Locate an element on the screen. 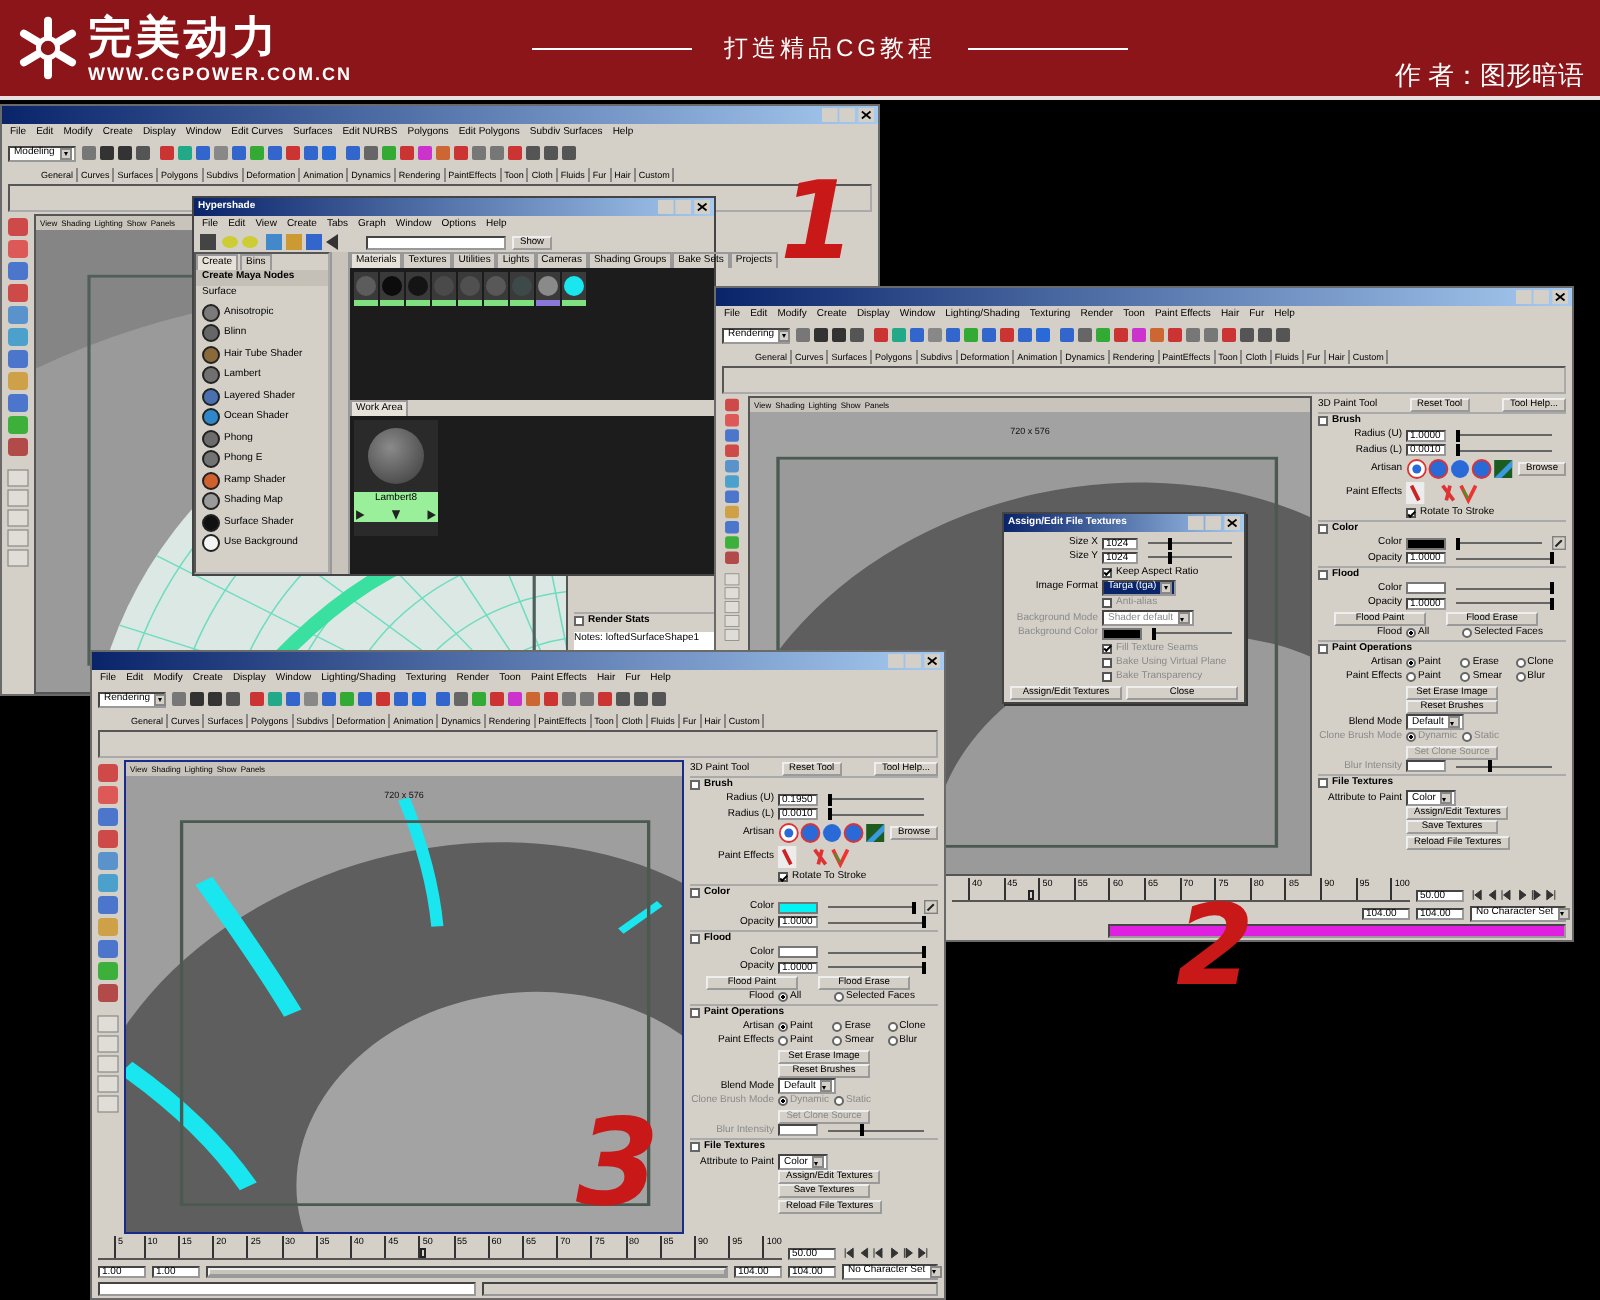 The width and height of the screenshot is (1600, 1300). sphere-swatch-icon is located at coordinates (396, 456).